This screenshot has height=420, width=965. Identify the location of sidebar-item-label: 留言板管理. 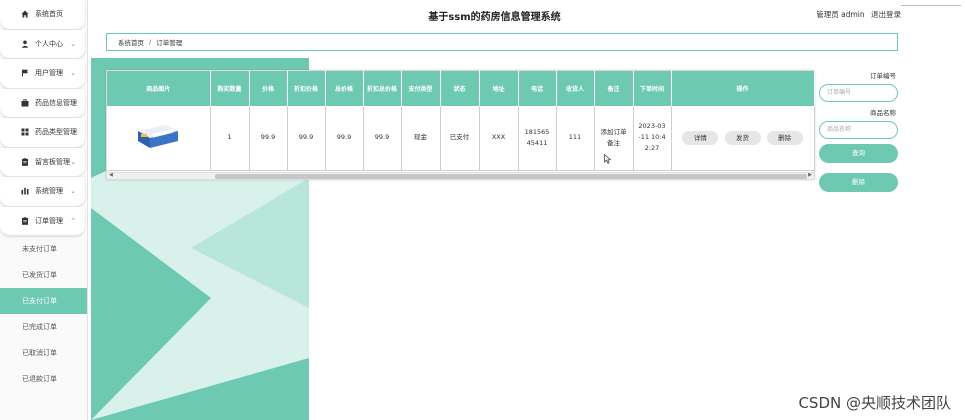
(52, 161).